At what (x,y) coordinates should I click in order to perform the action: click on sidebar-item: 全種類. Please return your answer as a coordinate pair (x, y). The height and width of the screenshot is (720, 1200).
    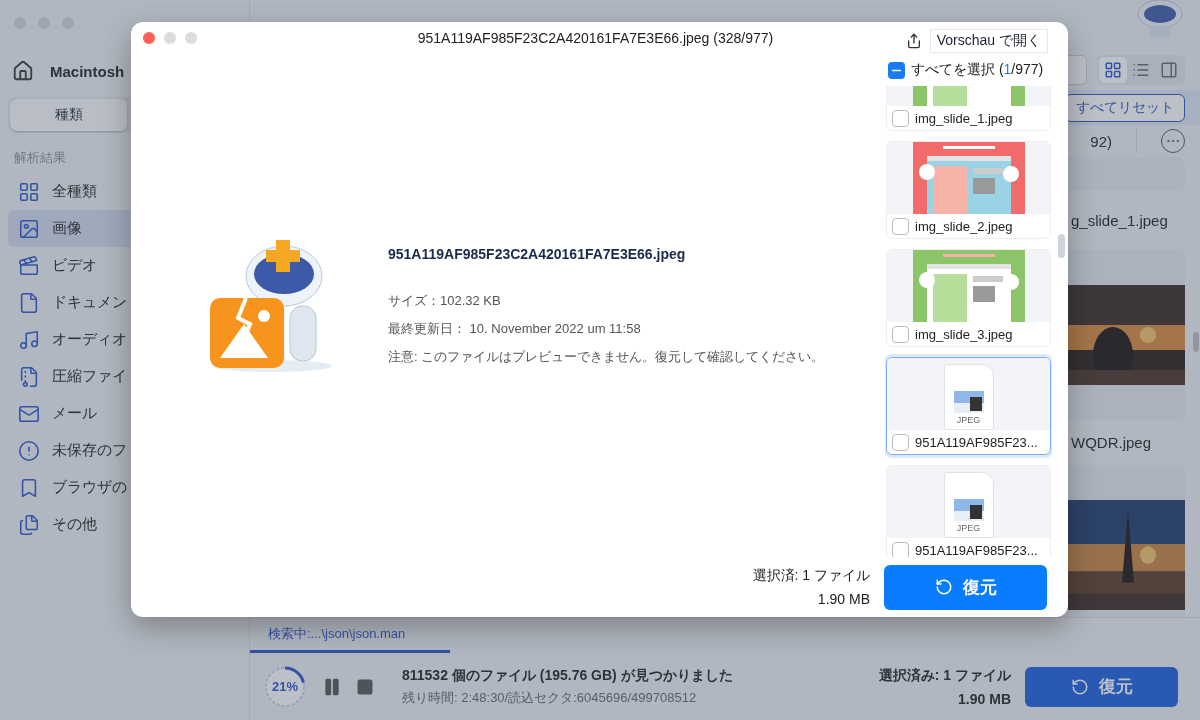
    Looking at the image, I should click on (69, 191).